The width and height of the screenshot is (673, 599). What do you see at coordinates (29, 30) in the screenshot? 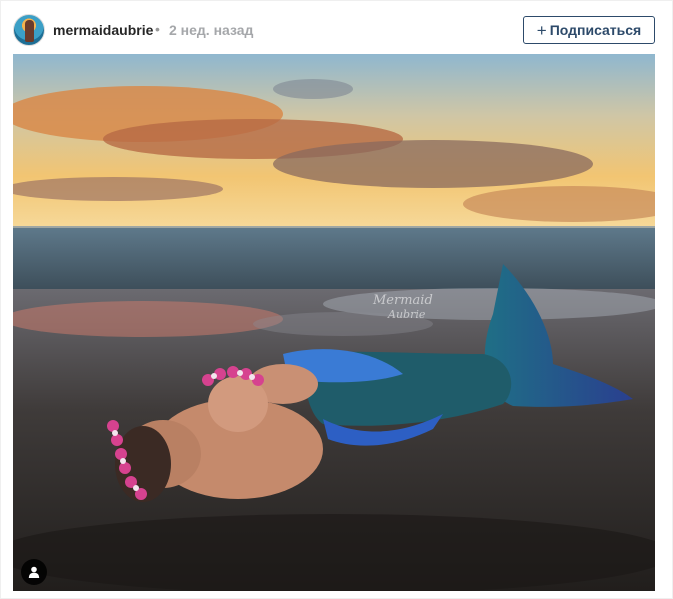
I see `avatar` at bounding box center [29, 30].